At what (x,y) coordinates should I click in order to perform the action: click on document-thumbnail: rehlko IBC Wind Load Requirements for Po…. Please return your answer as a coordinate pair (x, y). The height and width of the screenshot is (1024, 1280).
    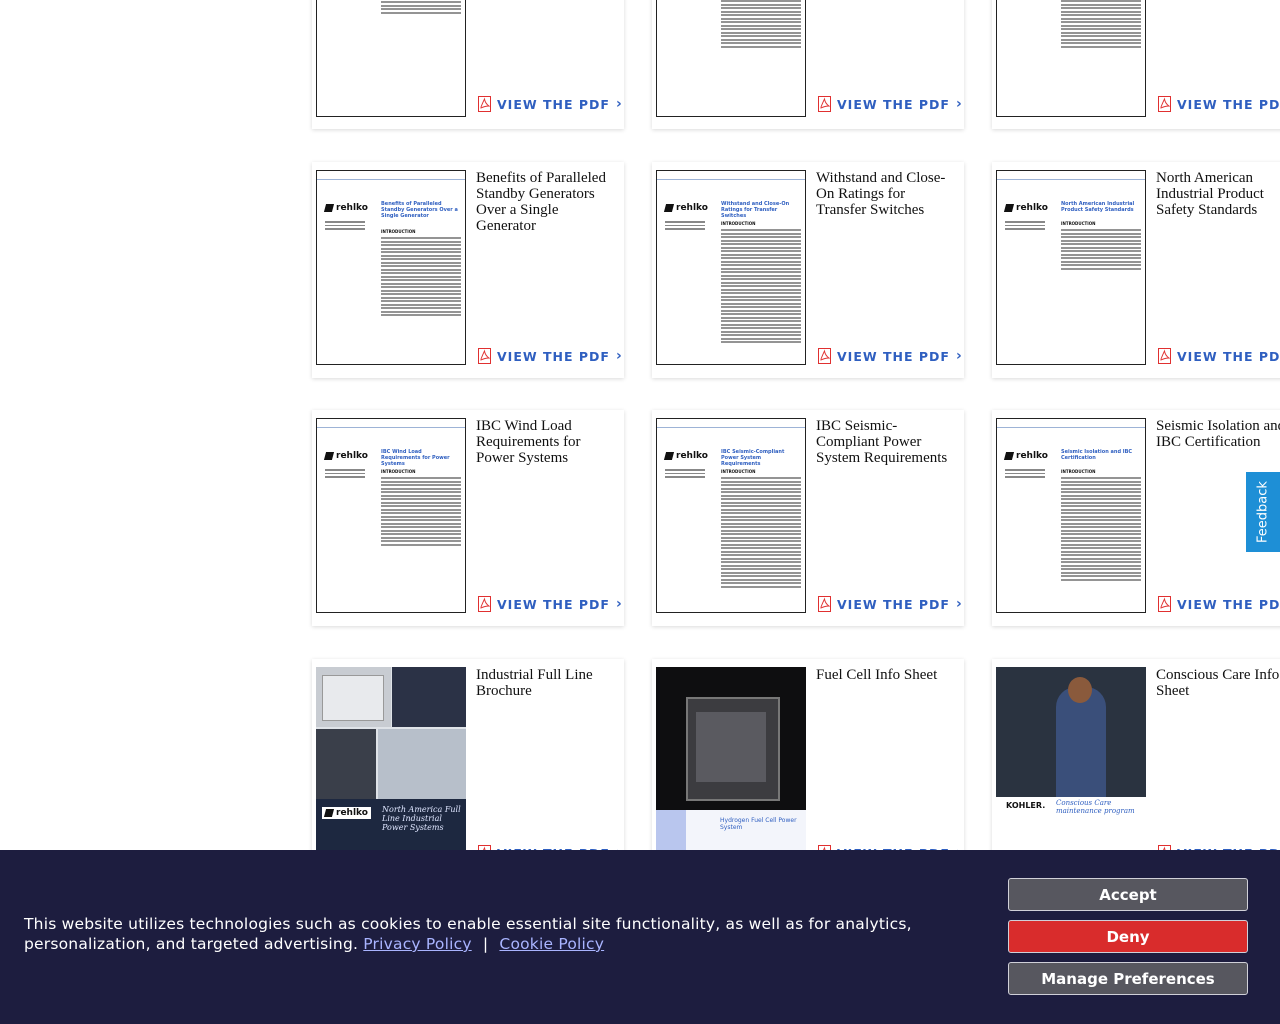
    Looking at the image, I should click on (391, 515).